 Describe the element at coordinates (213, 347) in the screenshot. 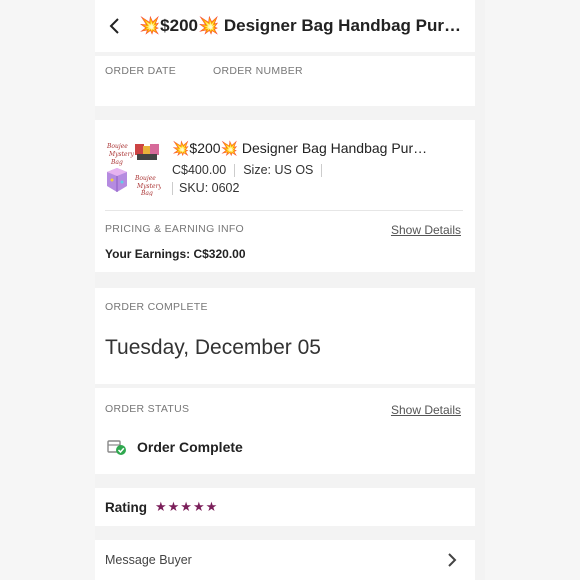

I see `order-complete-date: Tuesday, December 05` at that location.